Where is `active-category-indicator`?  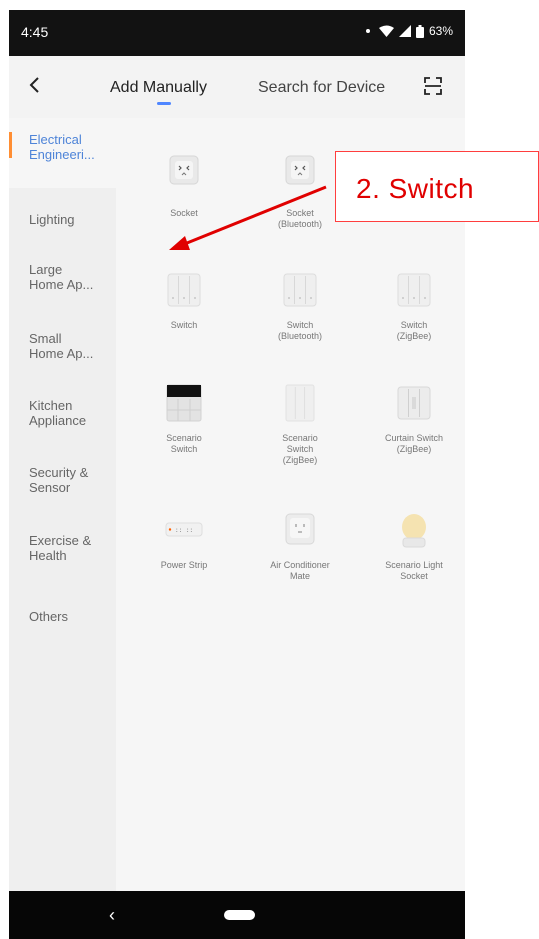 active-category-indicator is located at coordinates (10, 145).